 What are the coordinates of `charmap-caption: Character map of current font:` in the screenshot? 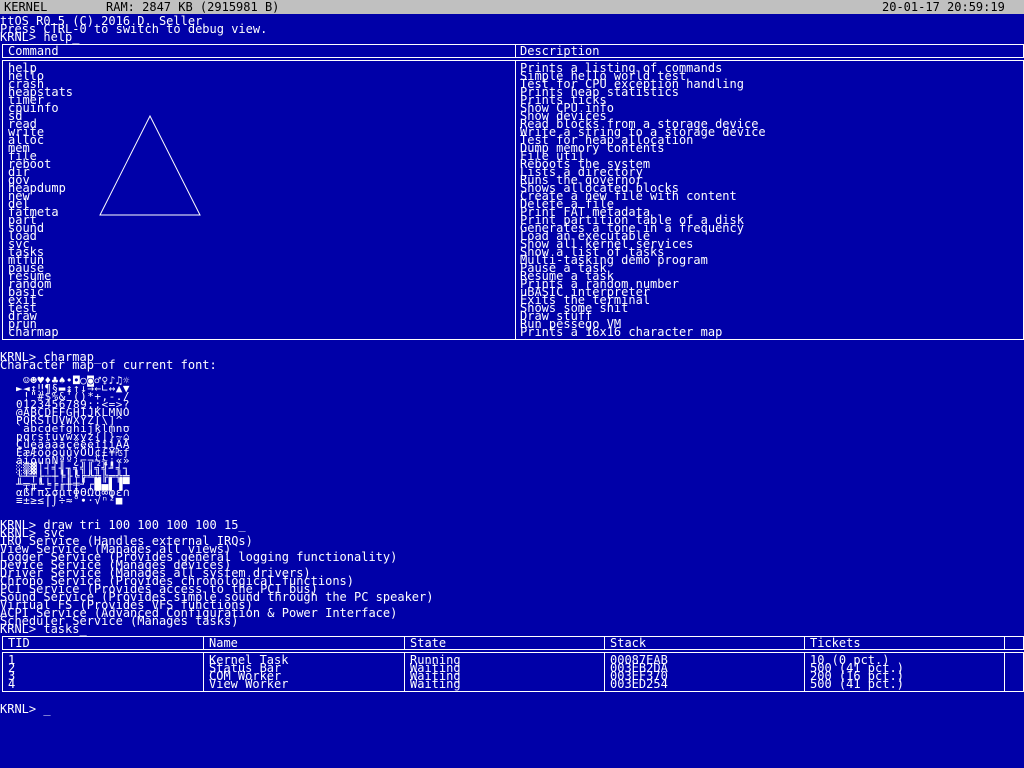 It's located at (108, 365).